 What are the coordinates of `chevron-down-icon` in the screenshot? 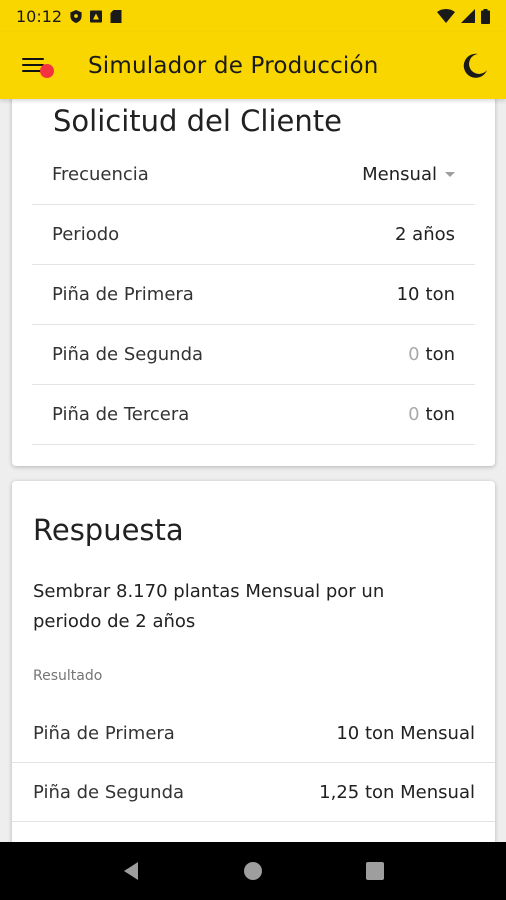 It's located at (450, 174).